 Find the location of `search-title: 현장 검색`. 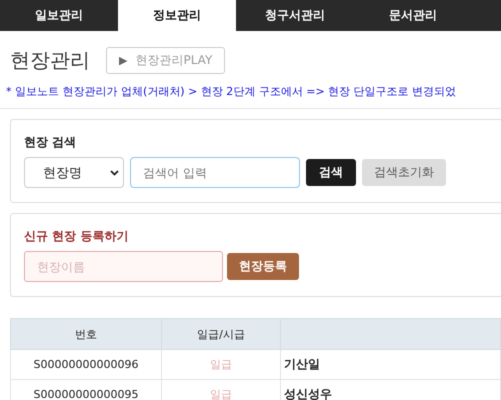

search-title: 현장 검색 is located at coordinates (51, 142).